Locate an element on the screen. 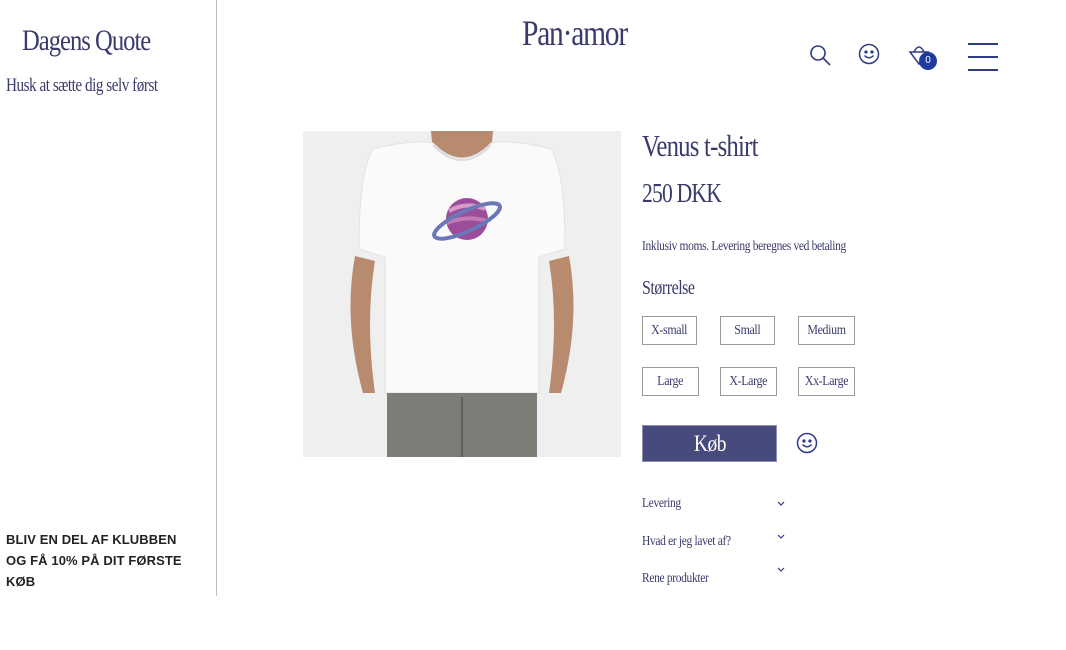 The image size is (1066, 650). product-image is located at coordinates (462, 294).